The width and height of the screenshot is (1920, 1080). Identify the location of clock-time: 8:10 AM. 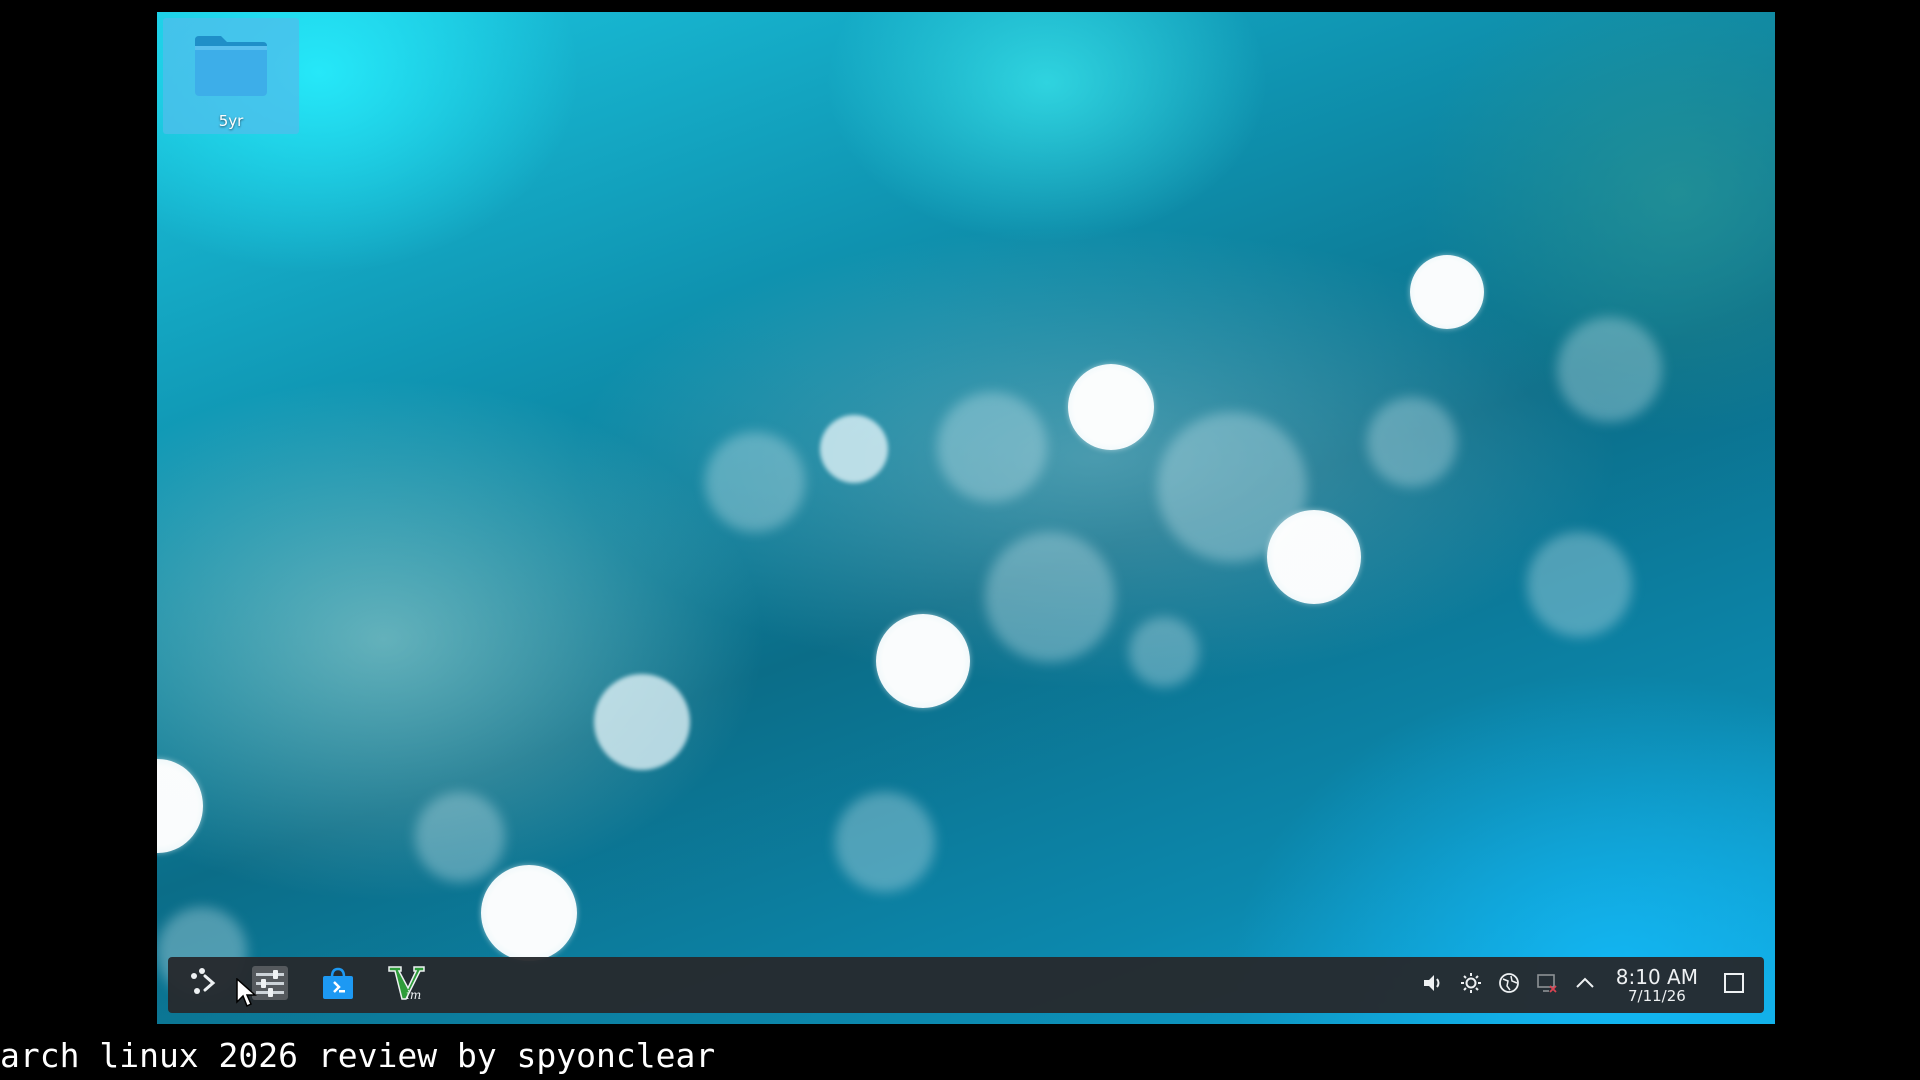
(1656, 976).